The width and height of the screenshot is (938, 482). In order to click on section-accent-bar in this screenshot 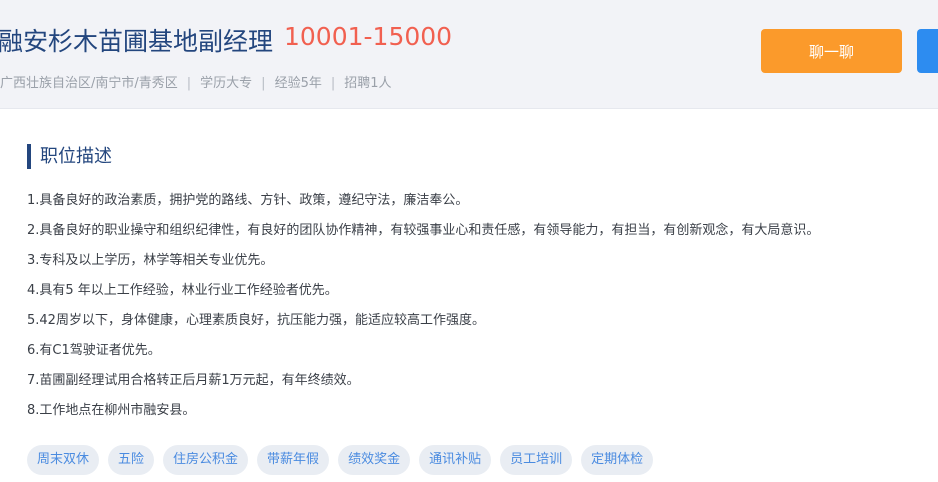, I will do `click(29, 156)`.